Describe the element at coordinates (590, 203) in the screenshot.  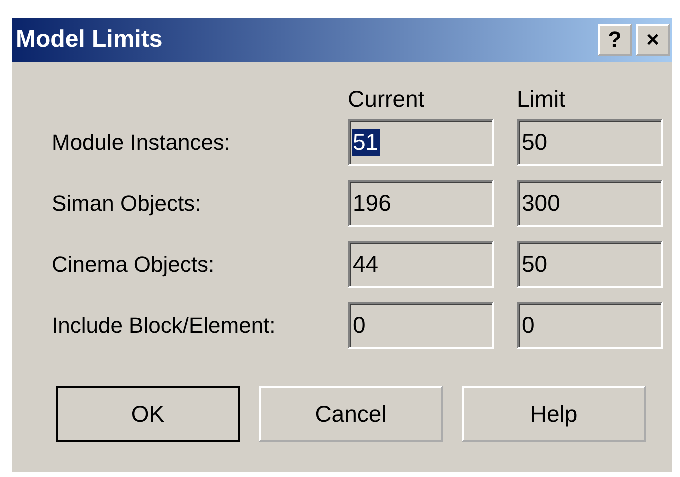
I see `input-field: 300` at that location.